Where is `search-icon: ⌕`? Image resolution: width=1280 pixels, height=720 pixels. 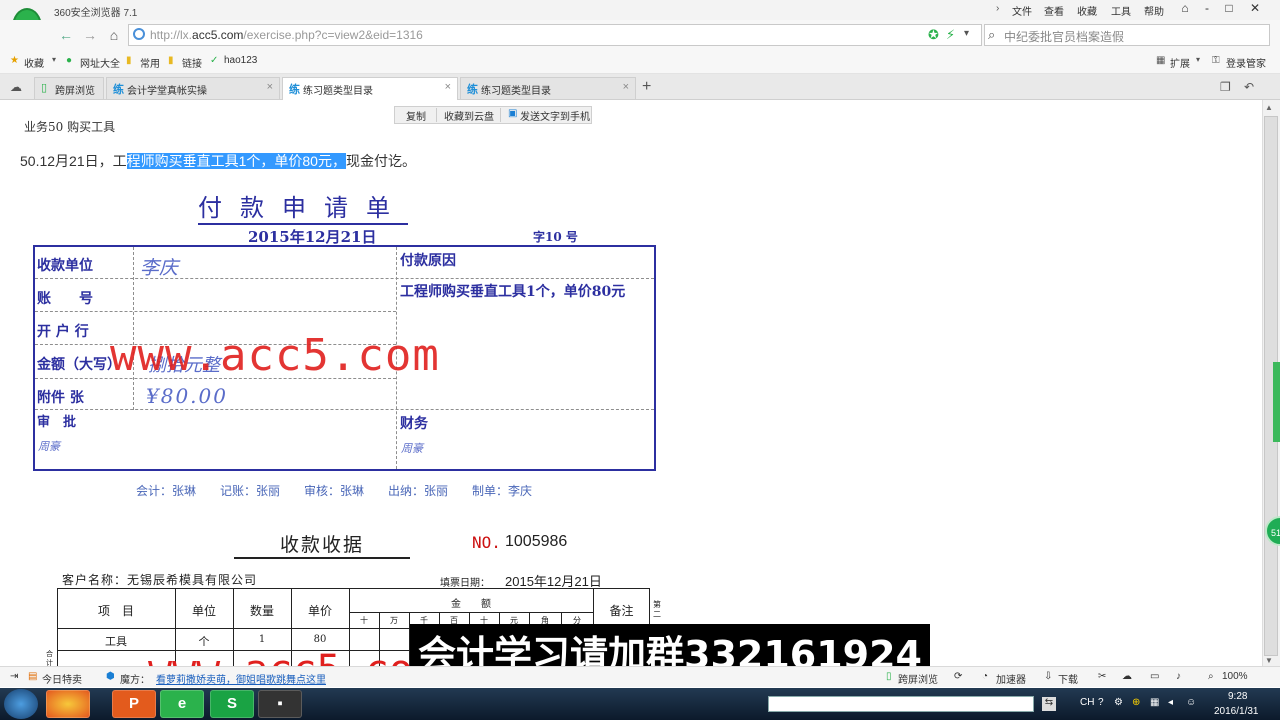
search-icon: ⌕ is located at coordinates (991, 35).